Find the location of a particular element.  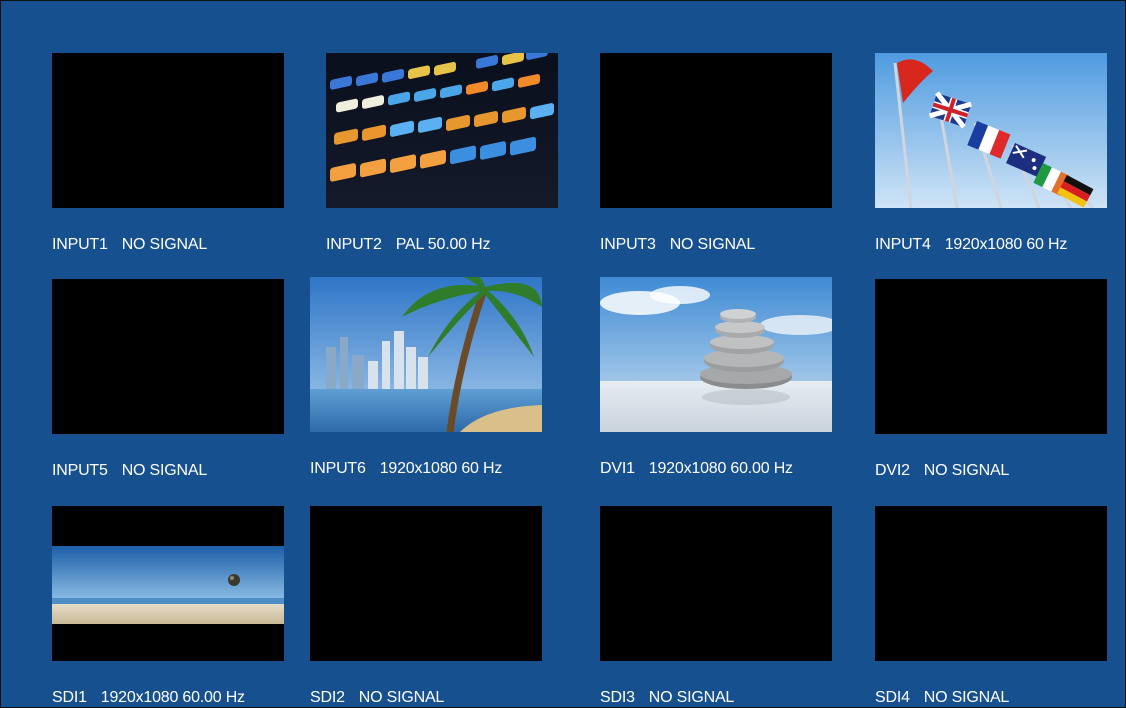

label-input6: INPUT6 1920x1080 60 Hz is located at coordinates (406, 469).